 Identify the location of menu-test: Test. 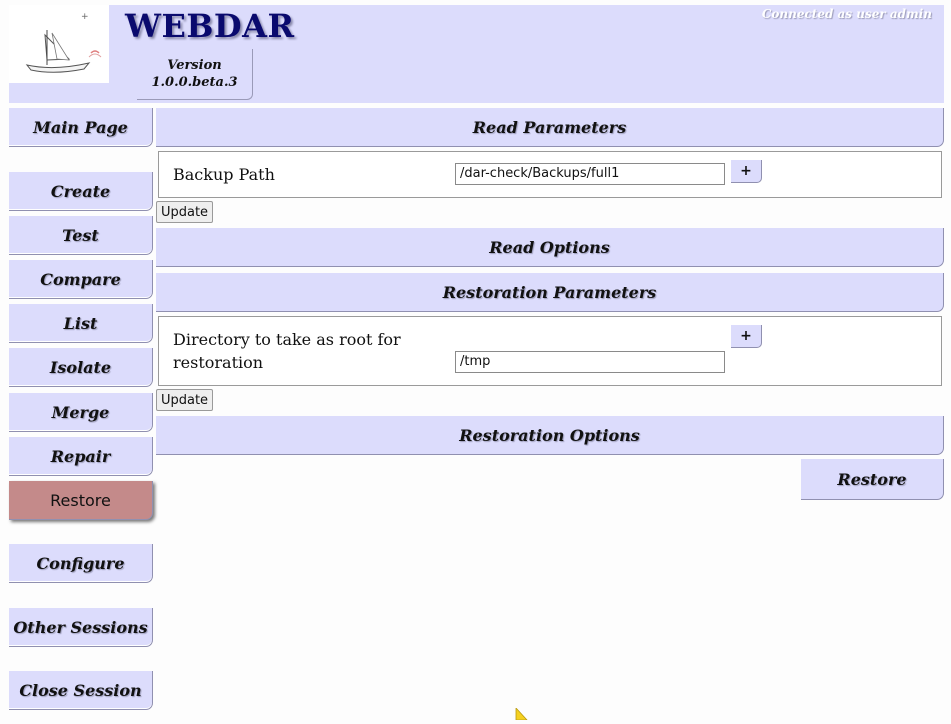
(81, 235).